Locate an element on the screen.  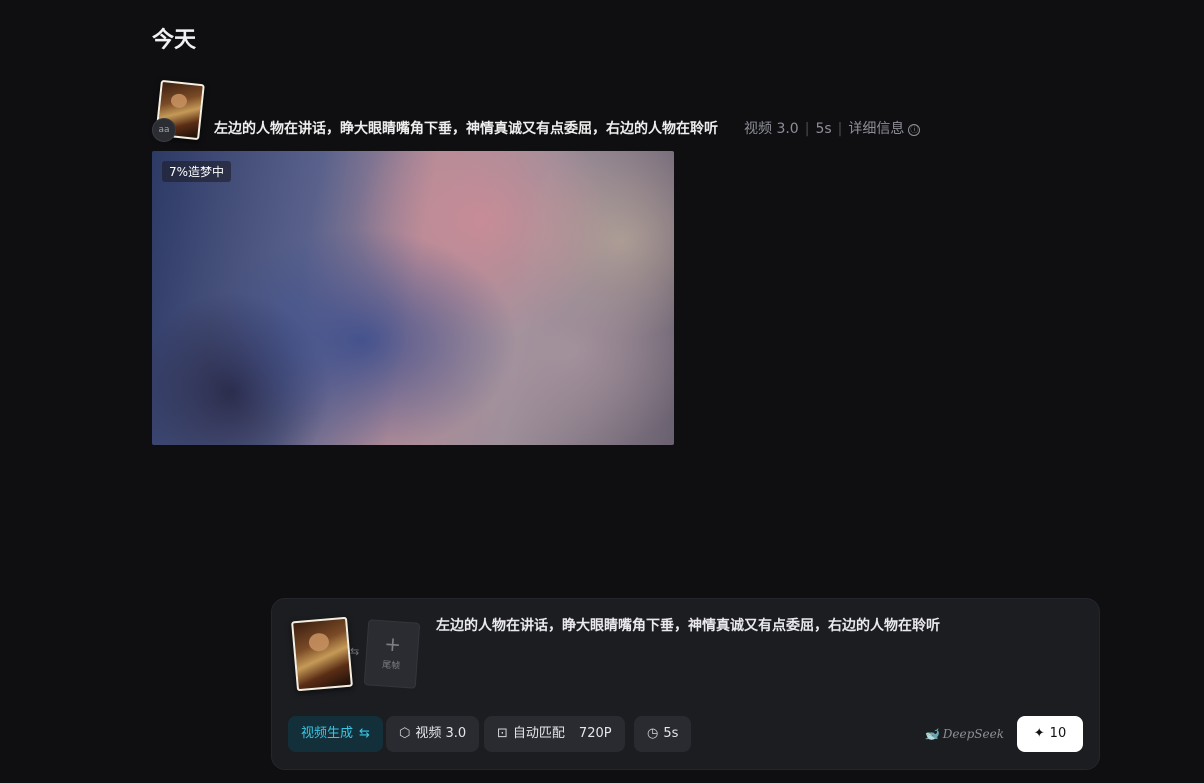
generation-model: 视频 3.0 is located at coordinates (771, 129).